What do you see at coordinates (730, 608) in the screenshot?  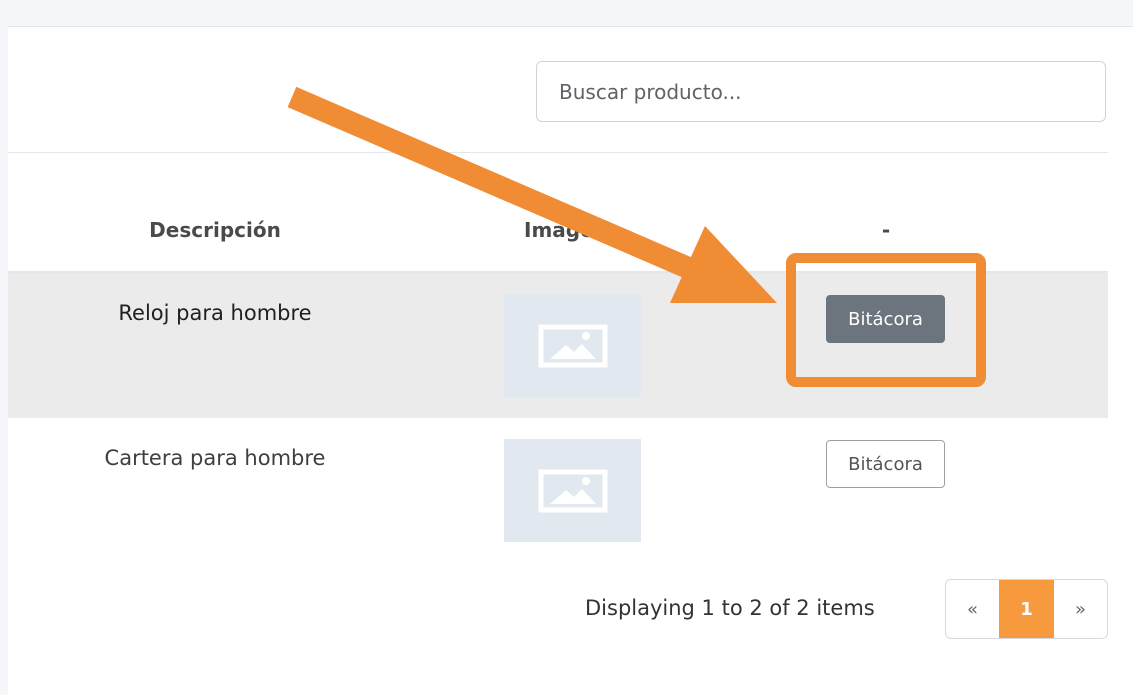 I see `pagination-info: Displaying 1 to 2 of 2 items` at bounding box center [730, 608].